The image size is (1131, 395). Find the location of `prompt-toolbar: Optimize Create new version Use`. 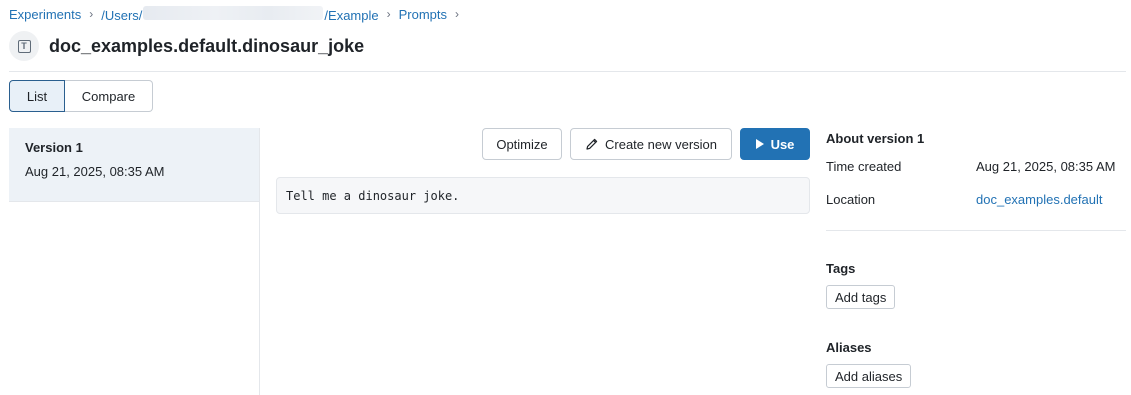

prompt-toolbar: Optimize Create new version Use is located at coordinates (646, 144).